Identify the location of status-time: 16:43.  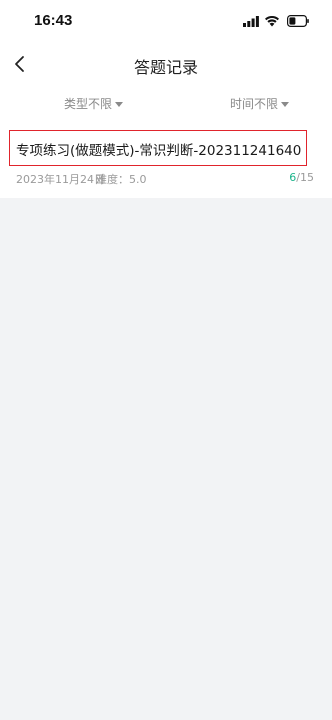
(53, 20).